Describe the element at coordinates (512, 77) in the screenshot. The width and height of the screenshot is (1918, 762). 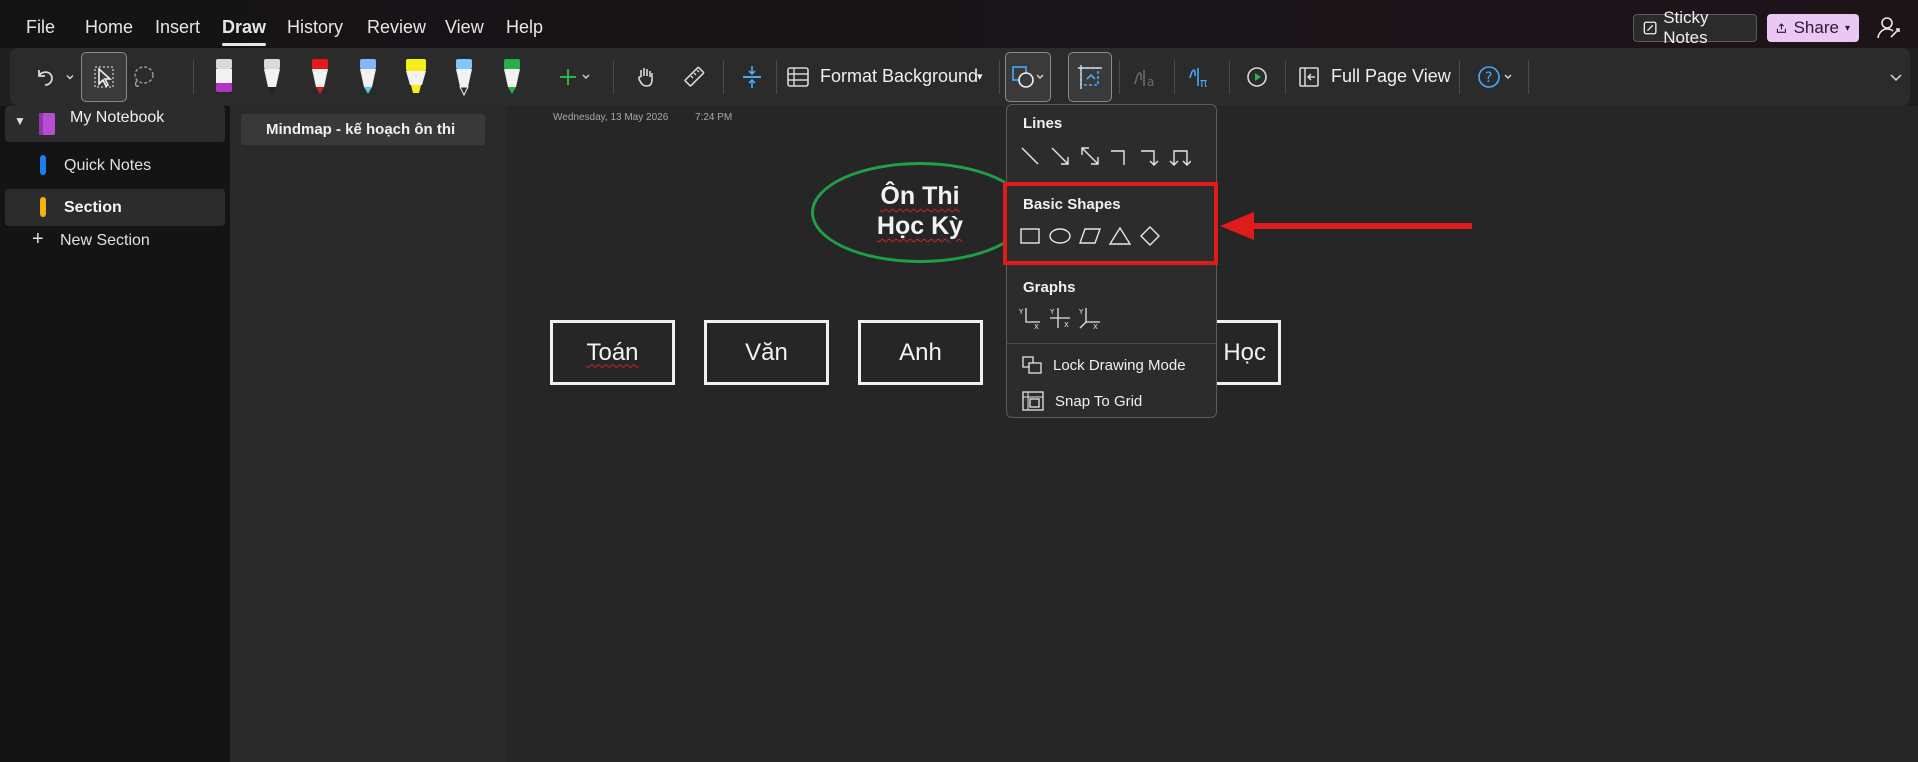
I see `green-pen-icon` at that location.